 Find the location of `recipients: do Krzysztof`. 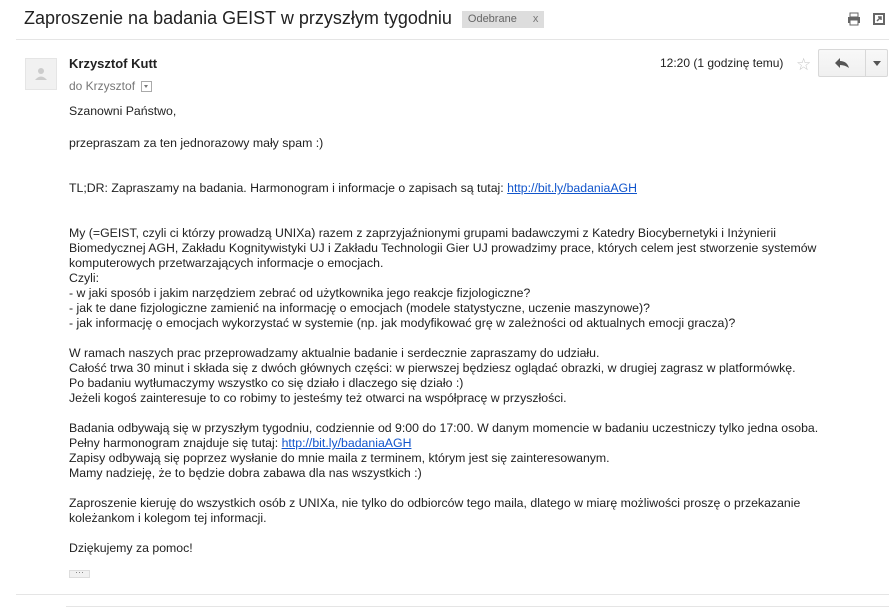

recipients: do Krzysztof is located at coordinates (111, 86).